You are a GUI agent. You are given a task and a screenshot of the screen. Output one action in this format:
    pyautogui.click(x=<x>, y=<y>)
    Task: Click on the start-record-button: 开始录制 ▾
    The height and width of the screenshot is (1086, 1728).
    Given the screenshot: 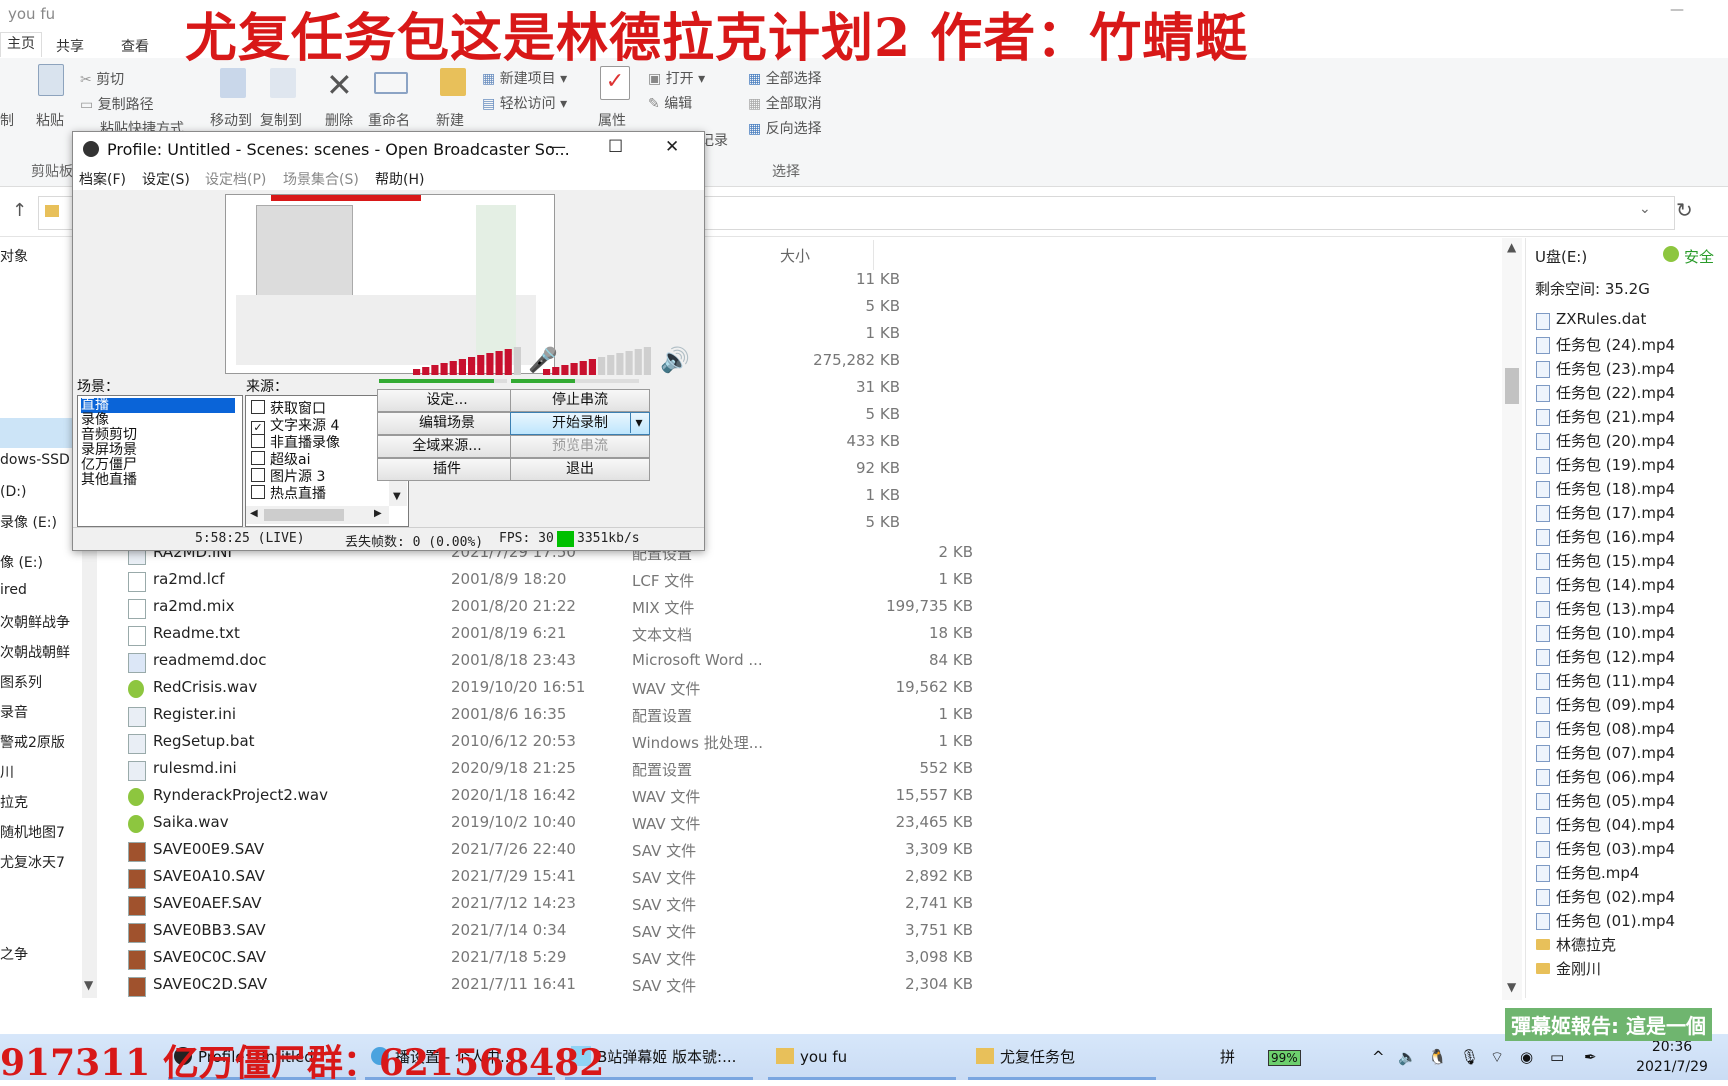 What is the action you would take?
    pyautogui.click(x=580, y=423)
    